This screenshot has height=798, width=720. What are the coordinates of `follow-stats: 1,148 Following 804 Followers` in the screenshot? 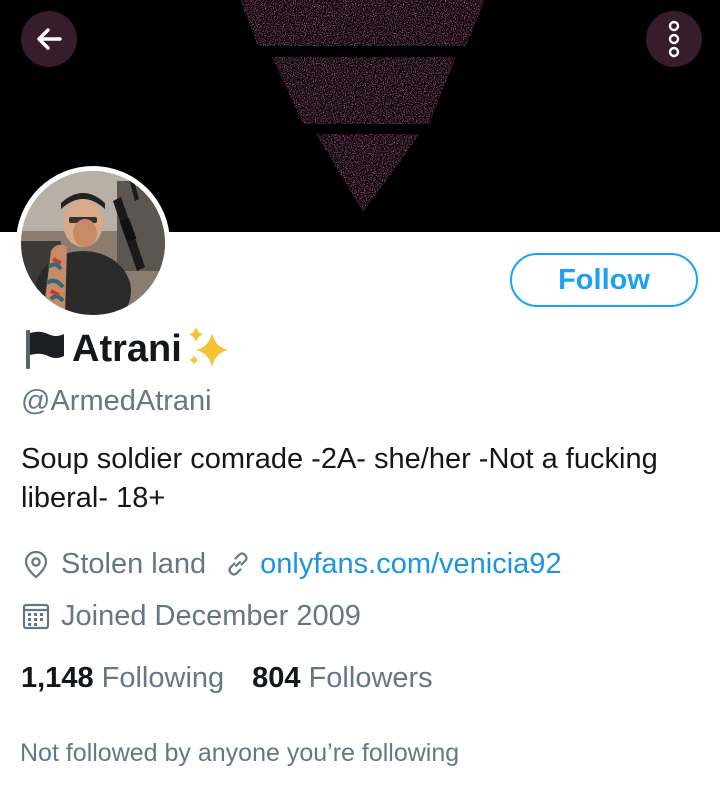 It's located at (227, 678).